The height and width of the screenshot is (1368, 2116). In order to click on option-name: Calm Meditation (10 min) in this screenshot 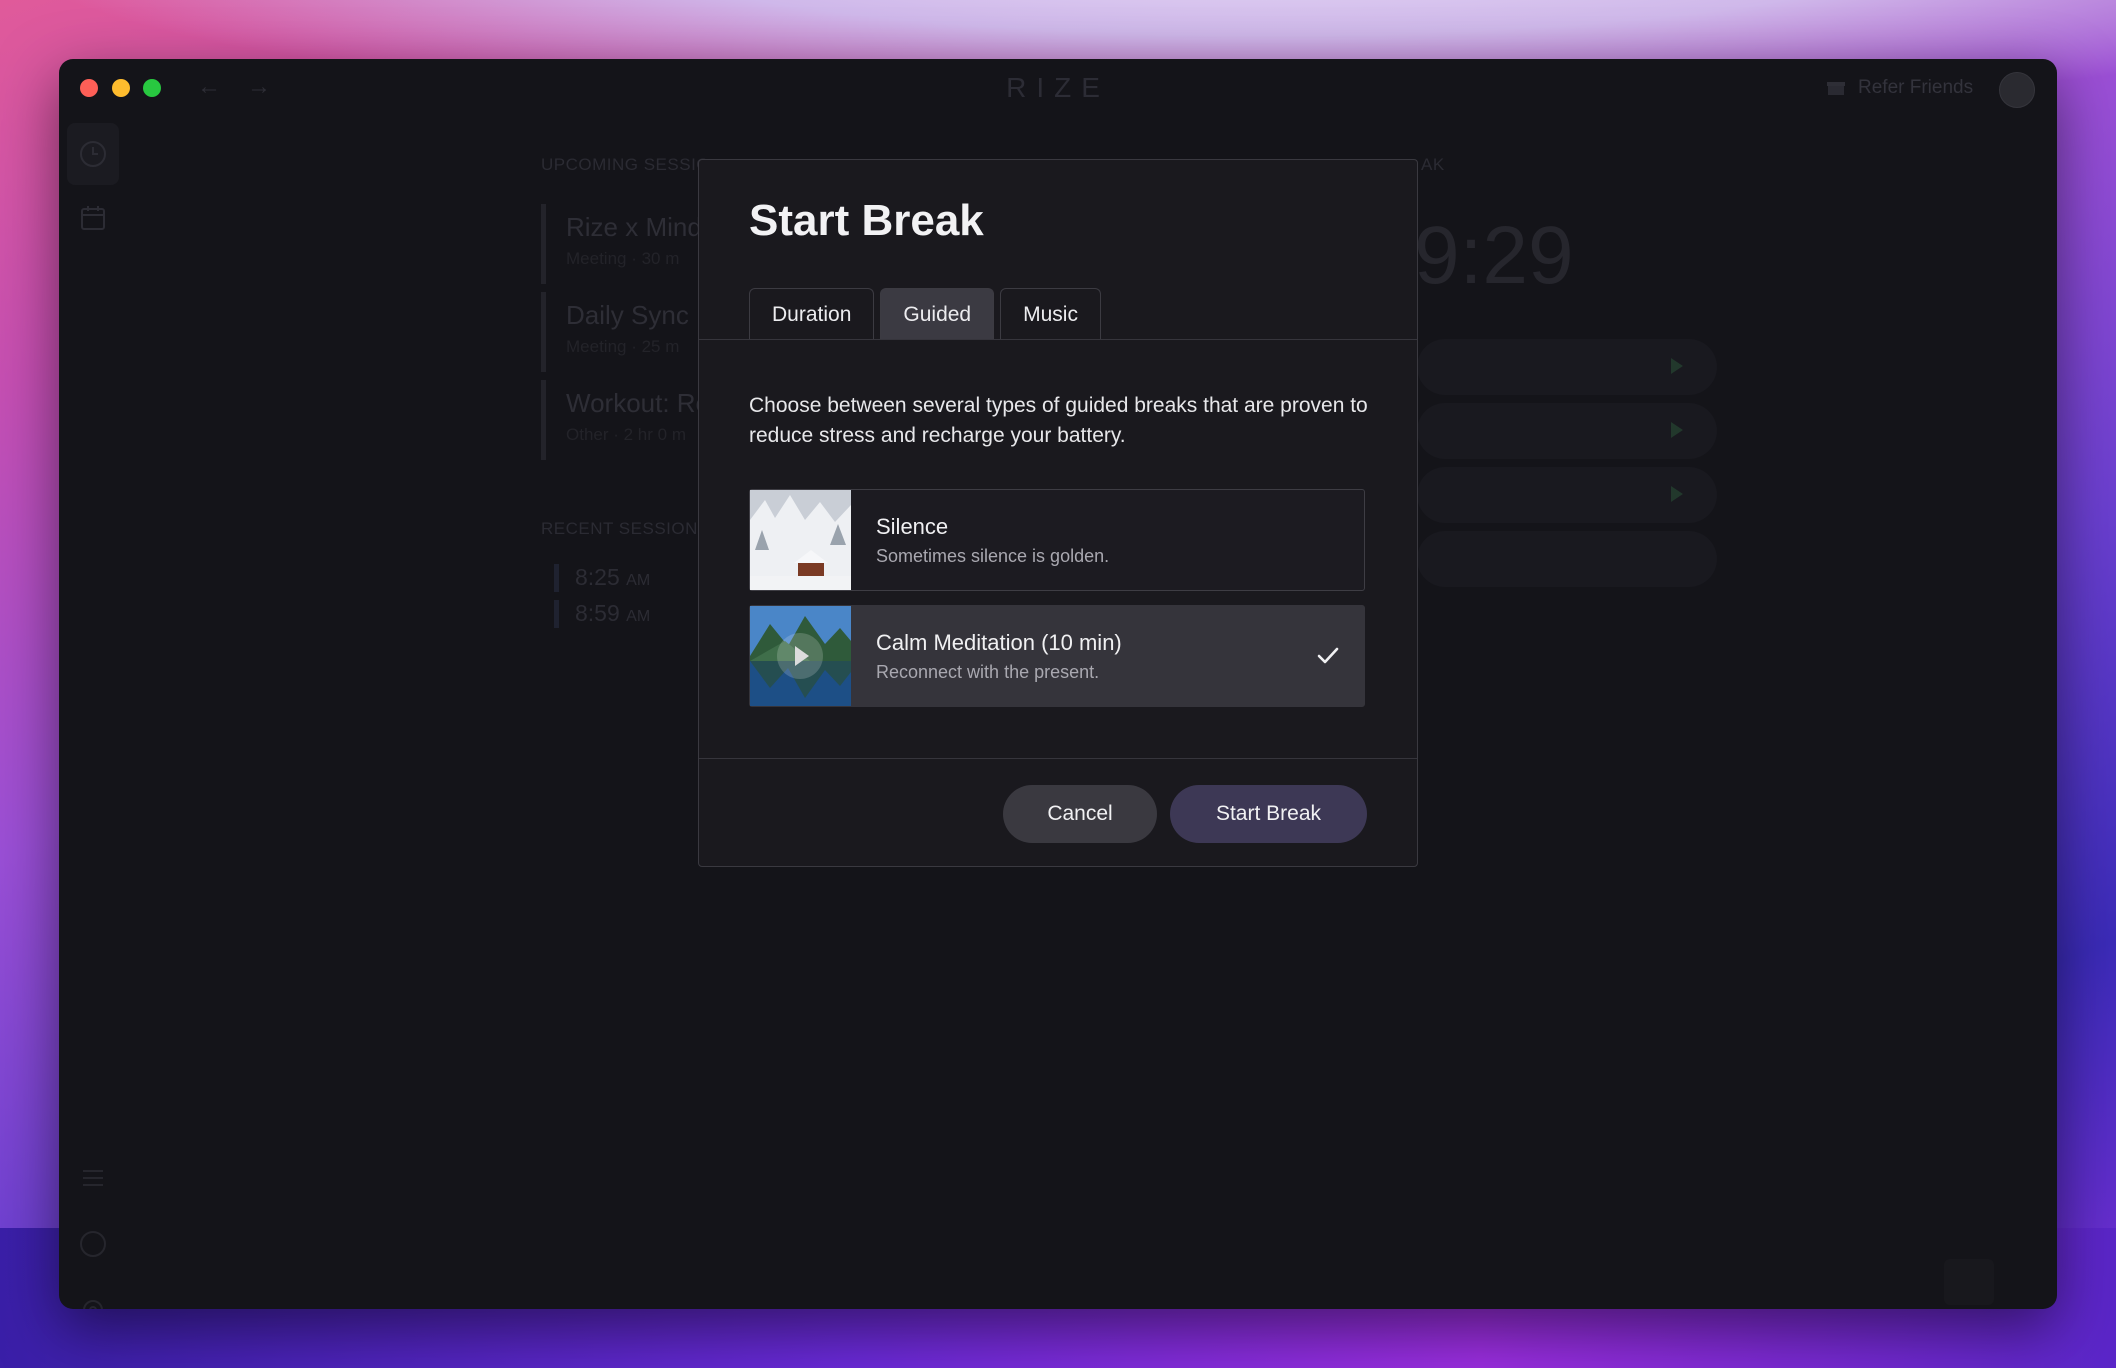, I will do `click(999, 642)`.